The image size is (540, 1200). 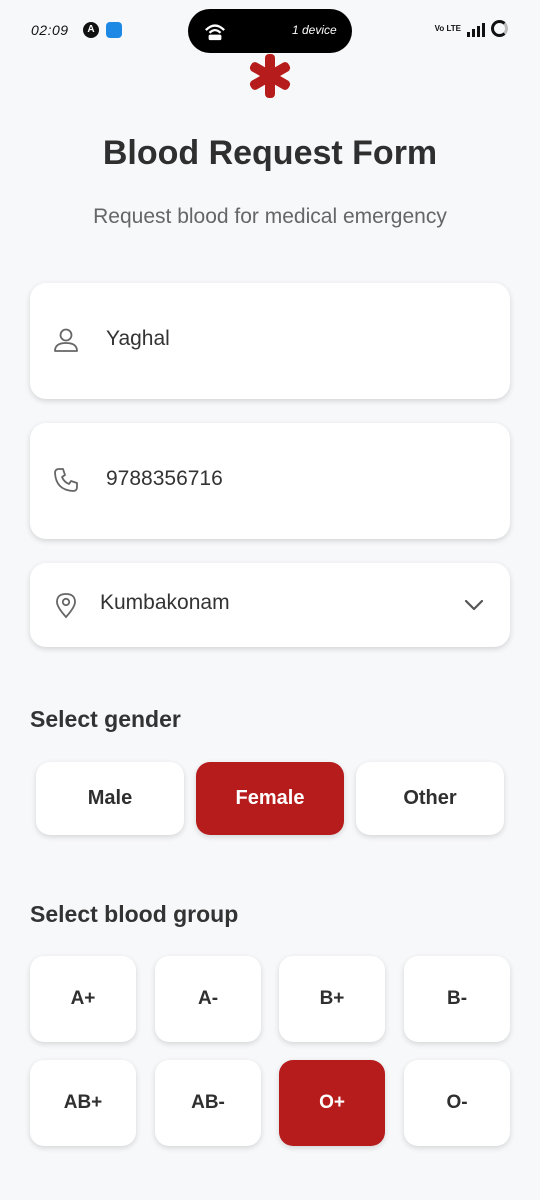 What do you see at coordinates (457, 999) in the screenshot?
I see `blood-option-b-neg: B-` at bounding box center [457, 999].